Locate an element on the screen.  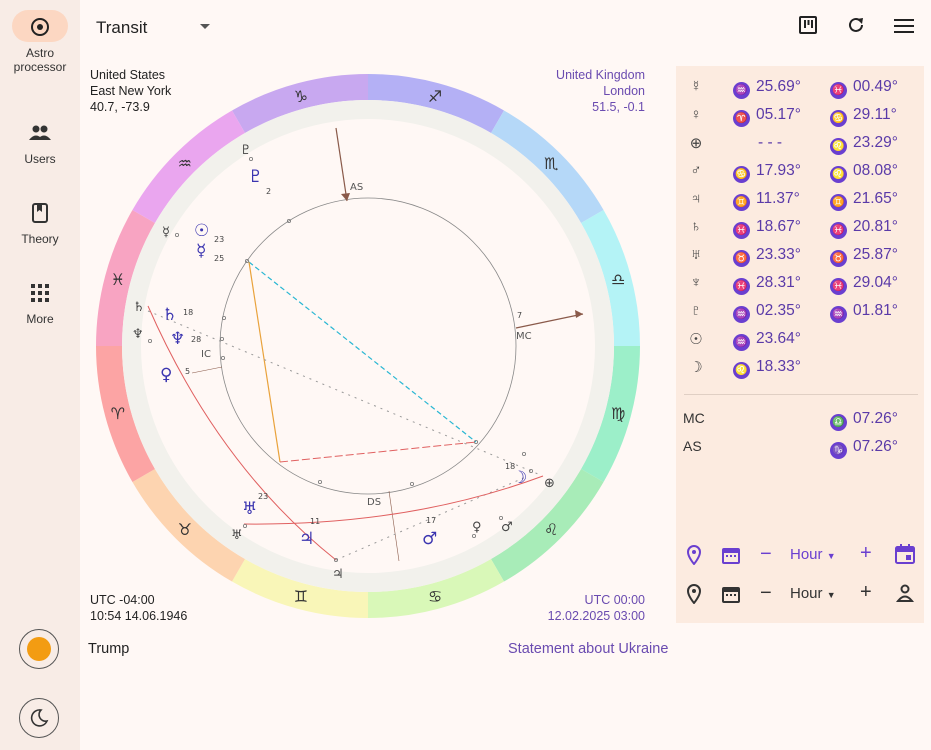
degree-number: 2 is located at coordinates (268, 191).